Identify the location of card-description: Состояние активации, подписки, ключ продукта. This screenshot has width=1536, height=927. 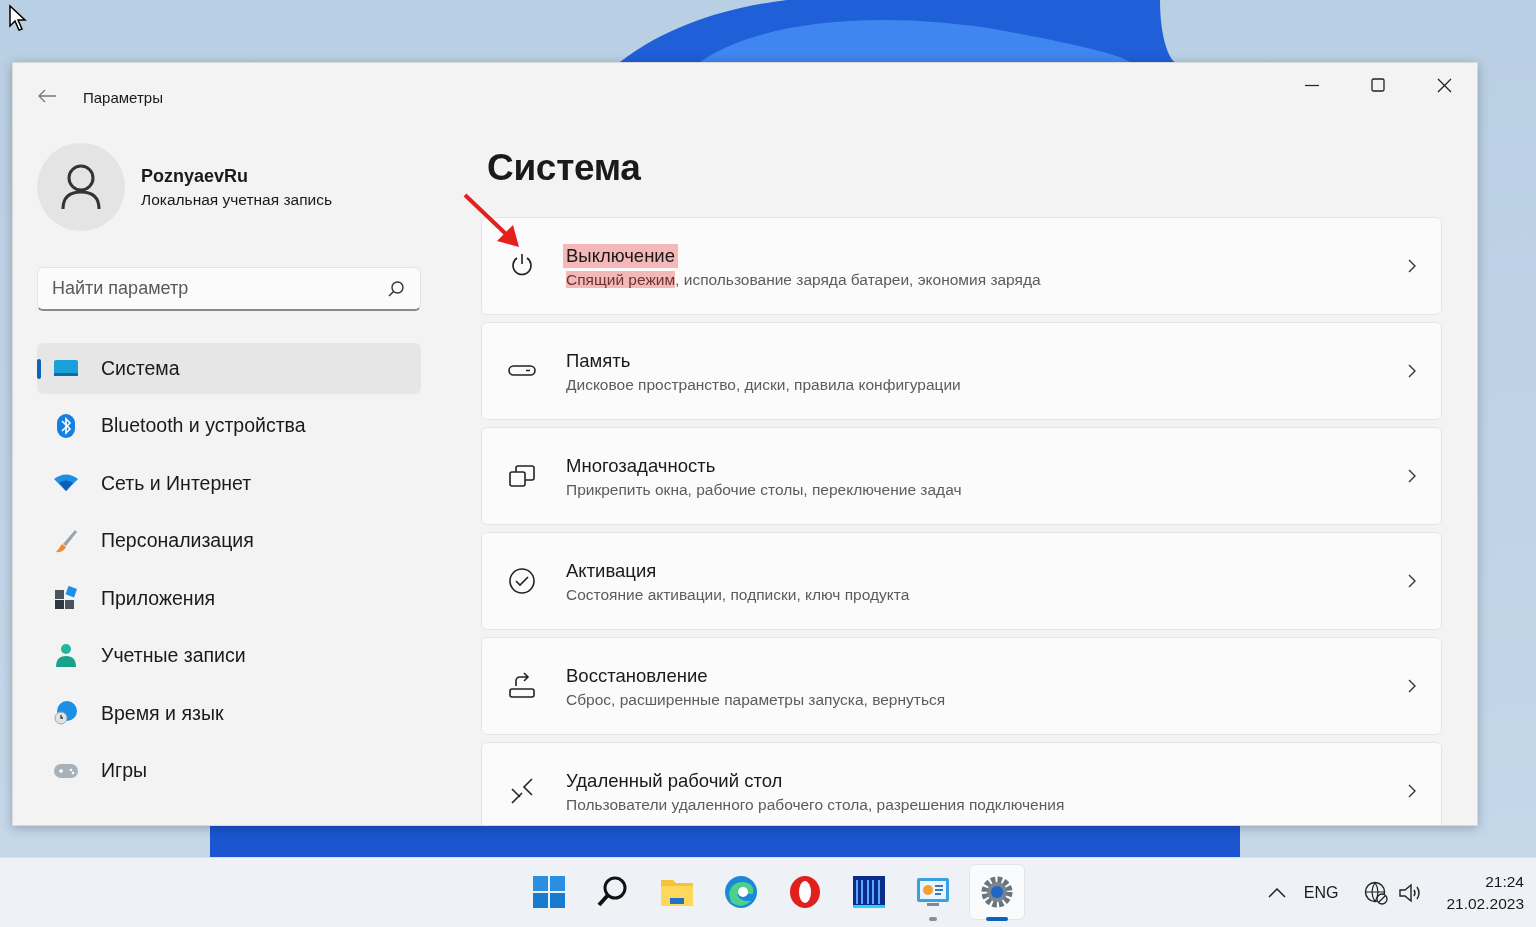
(738, 594).